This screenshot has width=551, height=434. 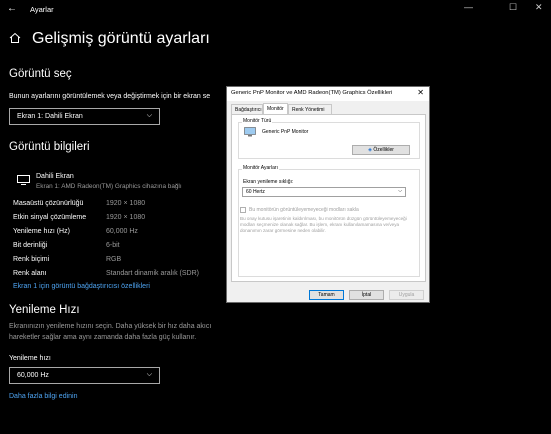 I want to click on display-select-dropdown: Ekran 1: Dahili Ekran ⌵, so click(x=84, y=116).